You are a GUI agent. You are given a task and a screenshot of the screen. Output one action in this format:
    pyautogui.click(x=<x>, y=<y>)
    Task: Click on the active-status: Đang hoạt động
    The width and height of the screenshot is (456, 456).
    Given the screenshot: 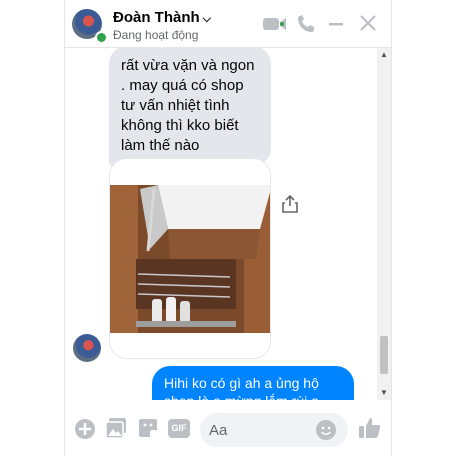 What is the action you would take?
    pyautogui.click(x=156, y=35)
    